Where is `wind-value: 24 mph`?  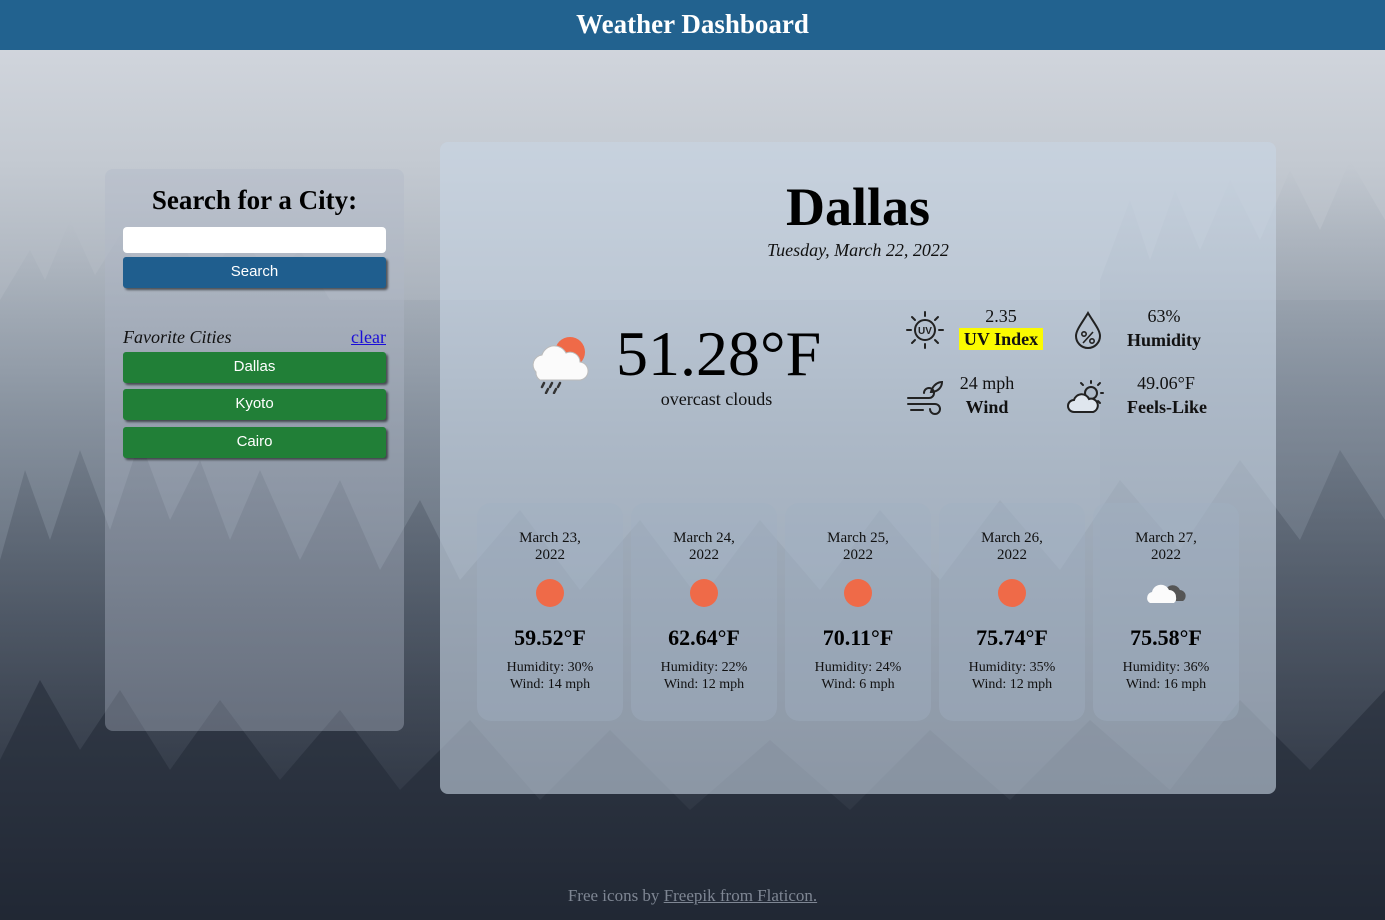 wind-value: 24 mph is located at coordinates (987, 383).